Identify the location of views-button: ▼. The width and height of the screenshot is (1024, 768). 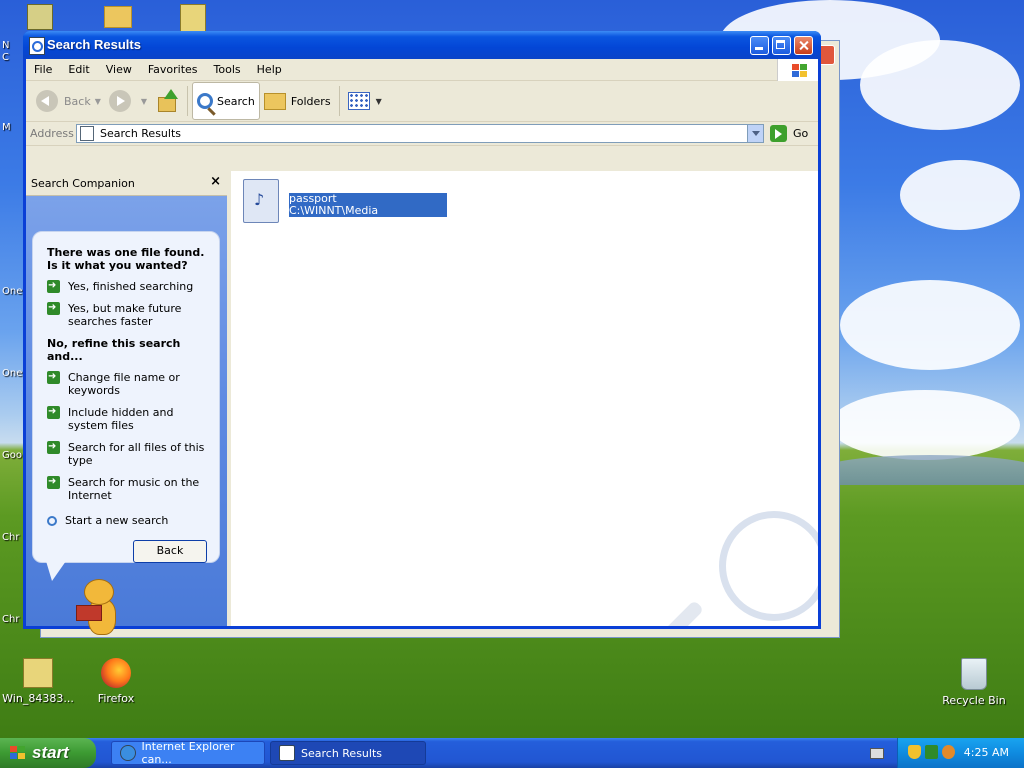
(365, 101).